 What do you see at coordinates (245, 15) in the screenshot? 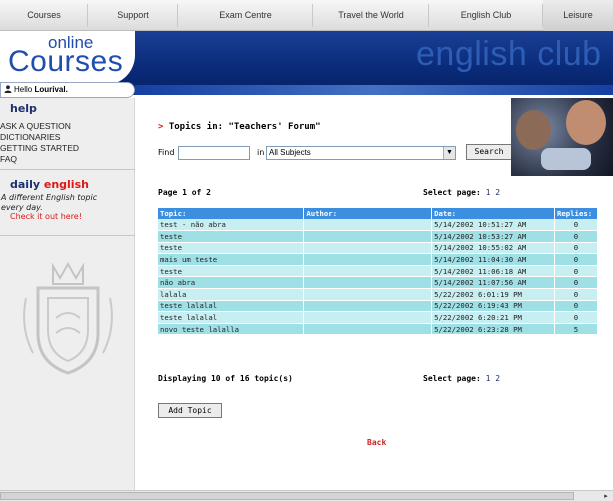
I see `tab-exam-centre: Exam Centre` at bounding box center [245, 15].